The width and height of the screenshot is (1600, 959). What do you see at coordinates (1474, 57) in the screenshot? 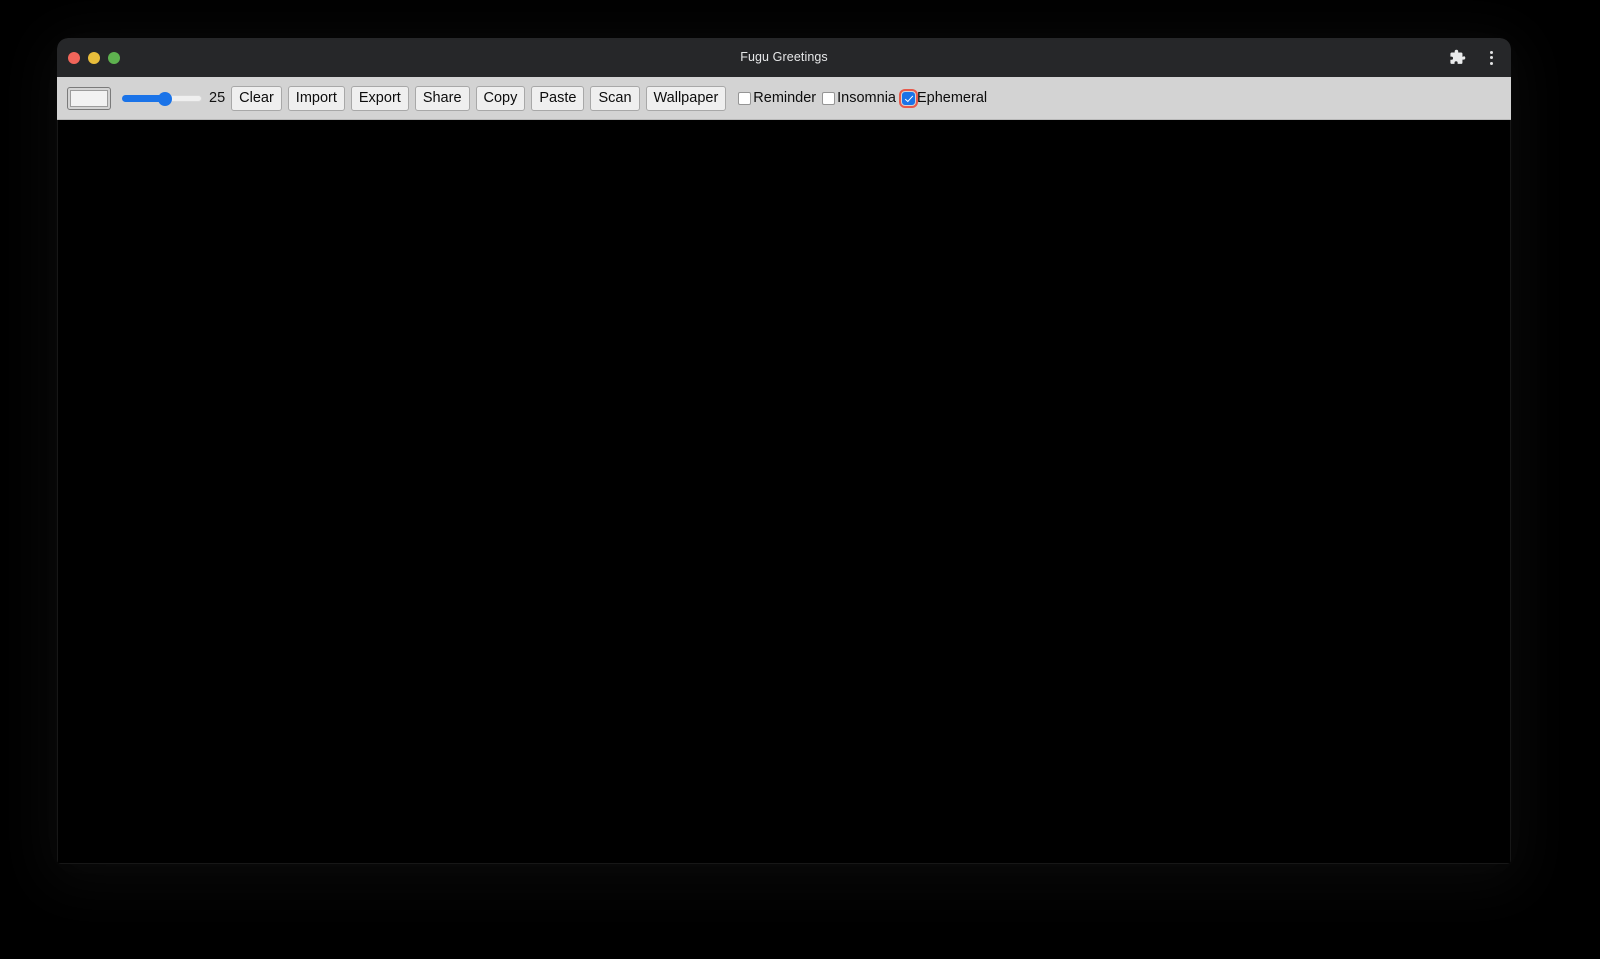
I see `titlebar-actions` at bounding box center [1474, 57].